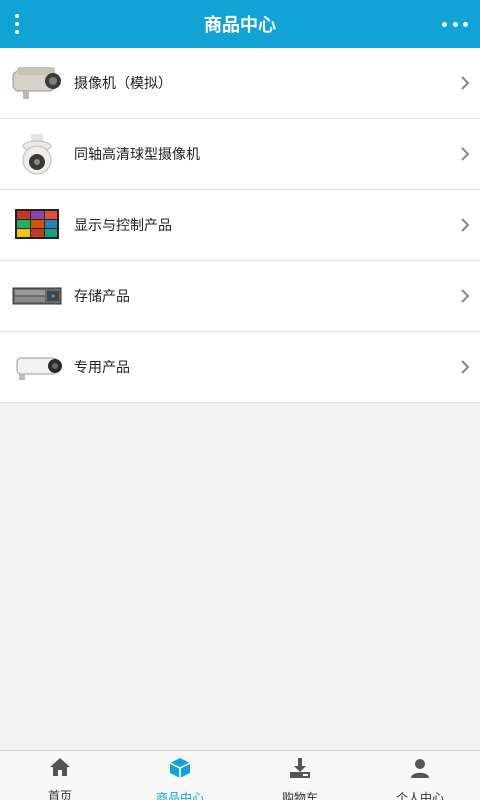  What do you see at coordinates (59, 794) in the screenshot?
I see `tab-label: 首页` at bounding box center [59, 794].